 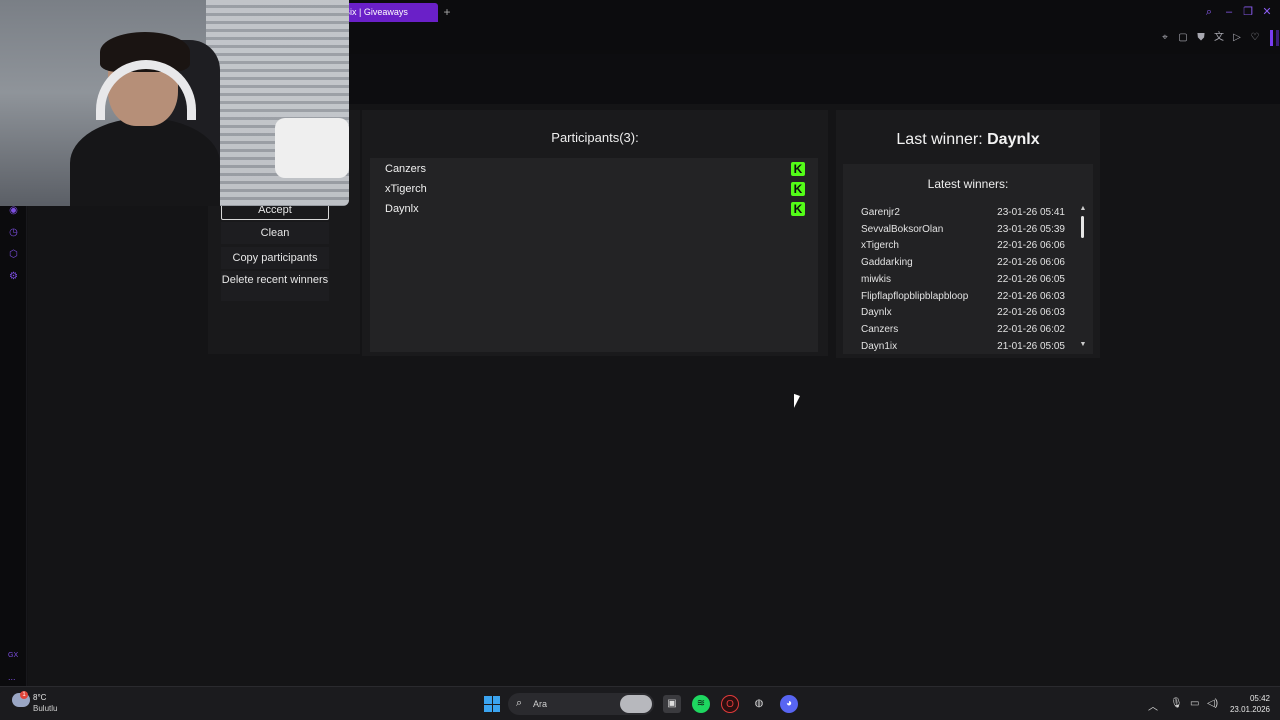 I want to click on sidebar-accent-dark, so click(x=1277, y=38).